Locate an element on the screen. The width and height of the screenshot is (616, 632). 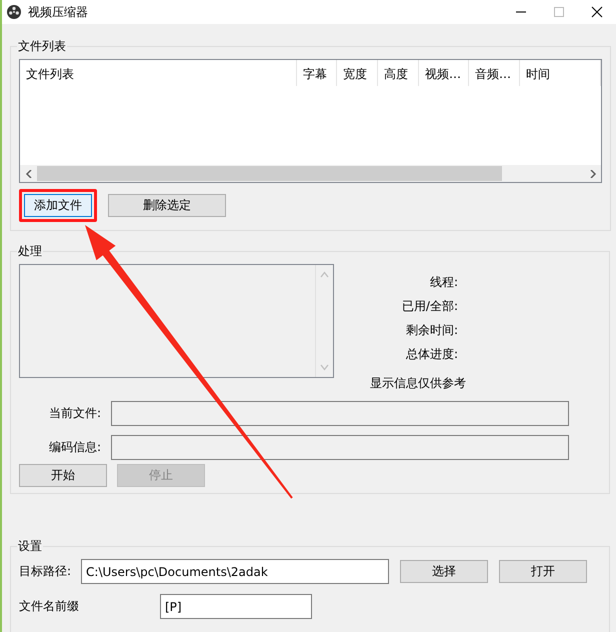
field-label: 目标路径: is located at coordinates (45, 571).